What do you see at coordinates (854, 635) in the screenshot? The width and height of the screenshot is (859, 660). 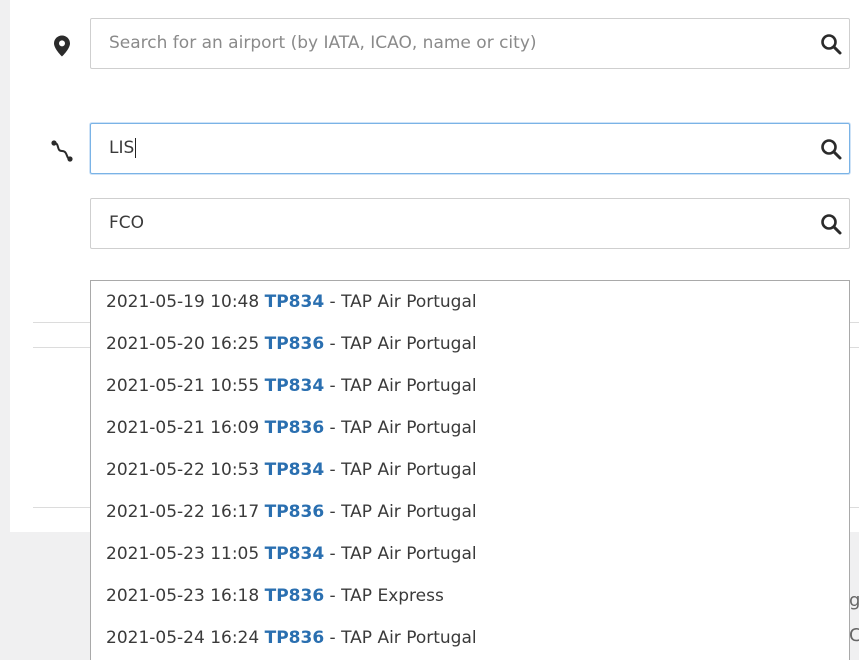 I see `clipped-text-fragment: C` at bounding box center [854, 635].